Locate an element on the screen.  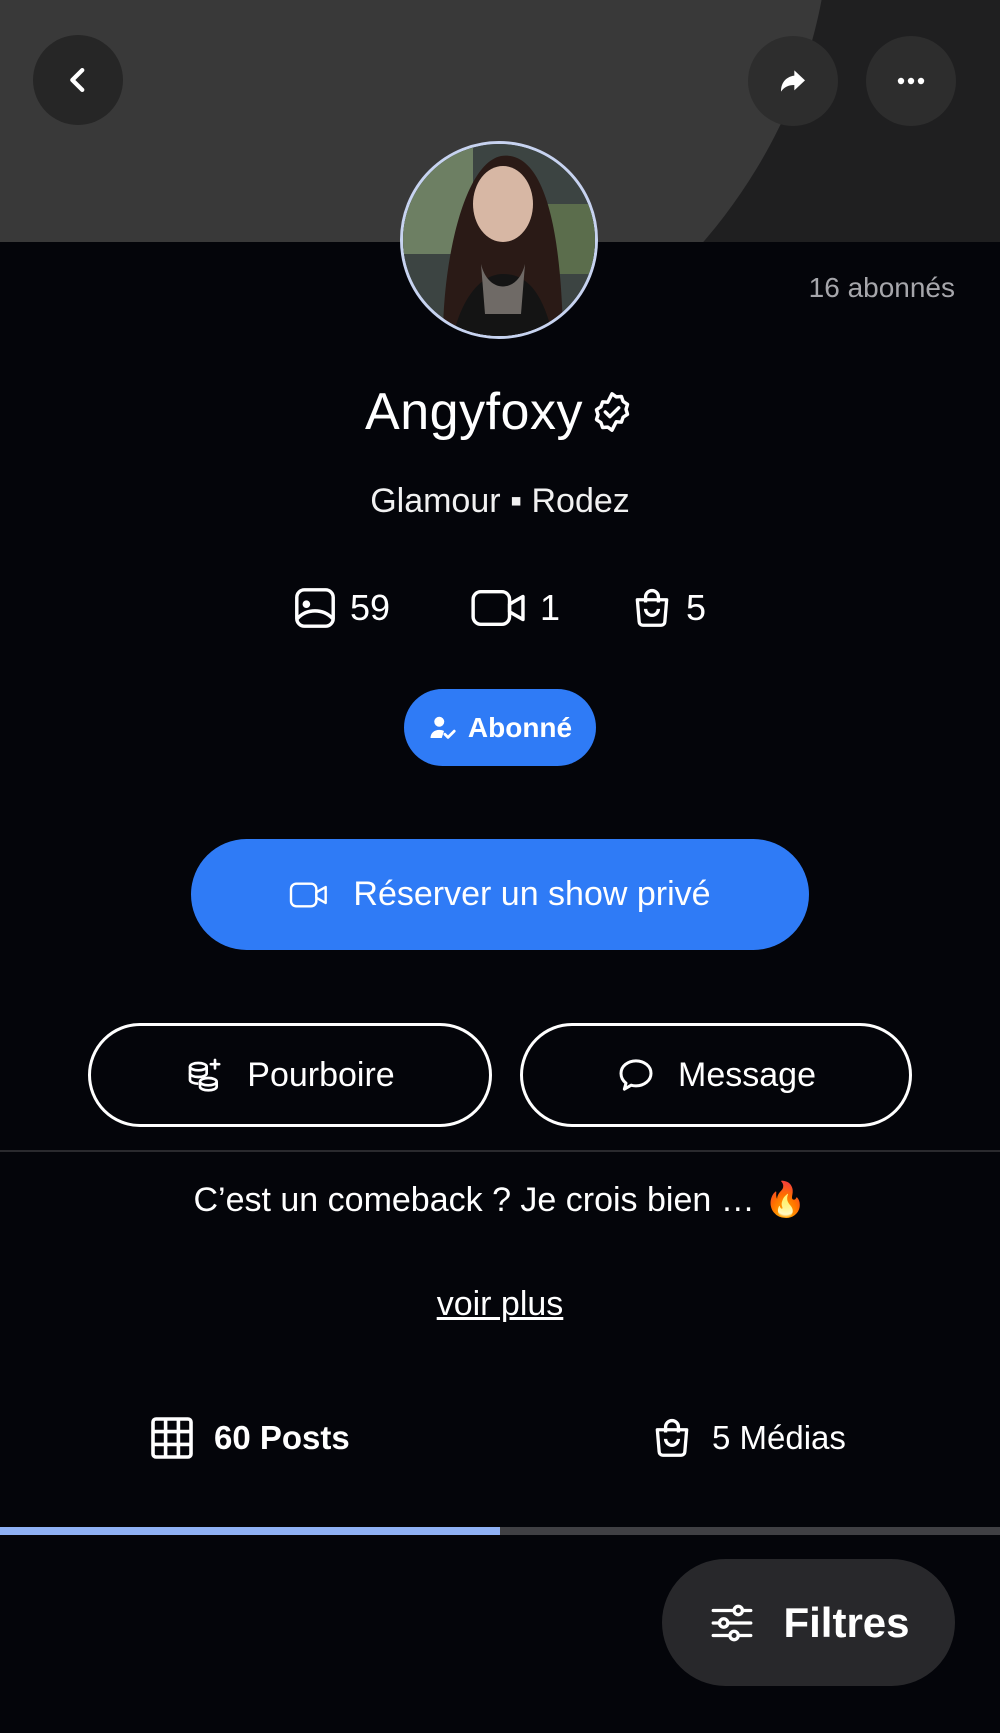
tab-posts: 60 Posts is located at coordinates (249, 1438).